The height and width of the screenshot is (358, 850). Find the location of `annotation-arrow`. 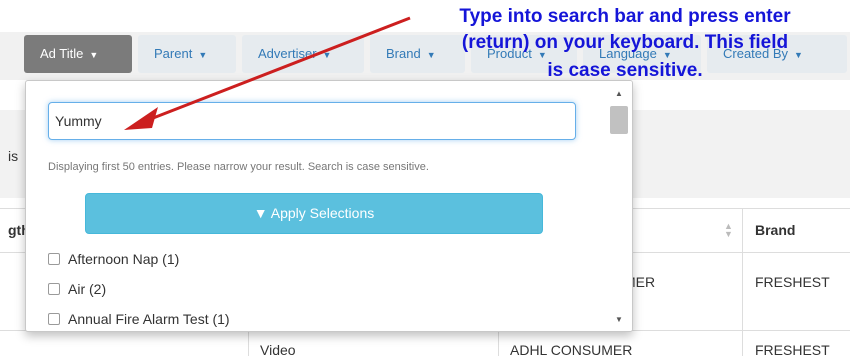

annotation-arrow is located at coordinates (267, 73).